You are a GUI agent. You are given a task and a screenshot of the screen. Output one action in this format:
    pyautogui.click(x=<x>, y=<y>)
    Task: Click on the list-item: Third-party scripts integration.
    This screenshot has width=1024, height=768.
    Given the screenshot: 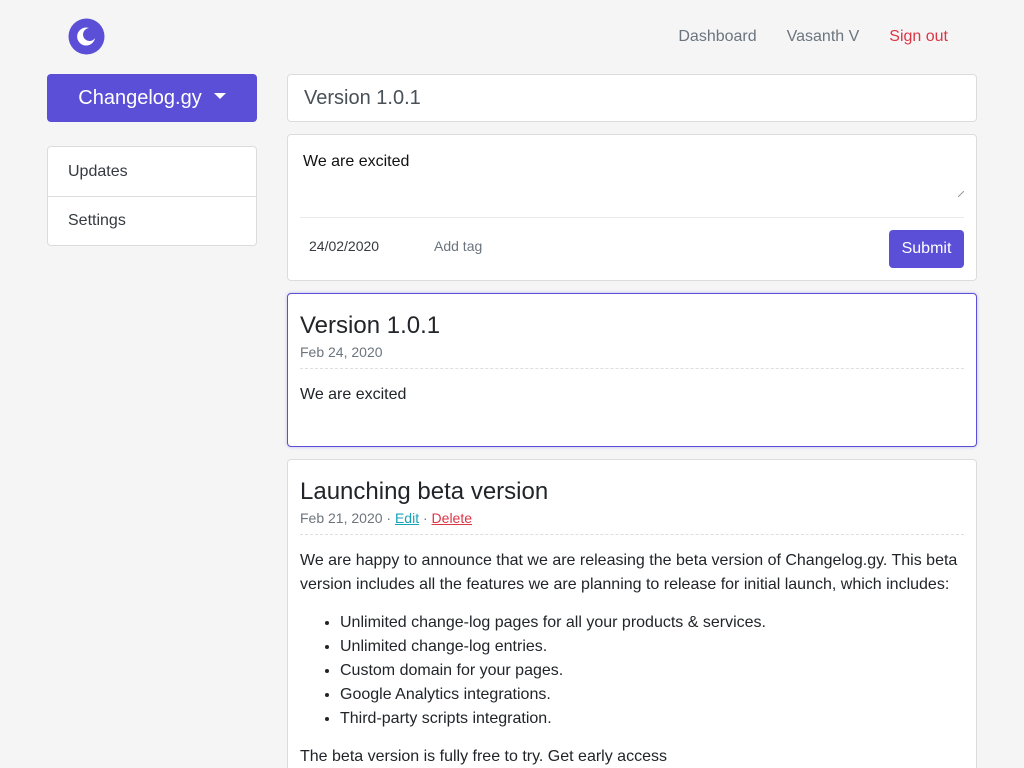 What is the action you would take?
    pyautogui.click(x=652, y=719)
    